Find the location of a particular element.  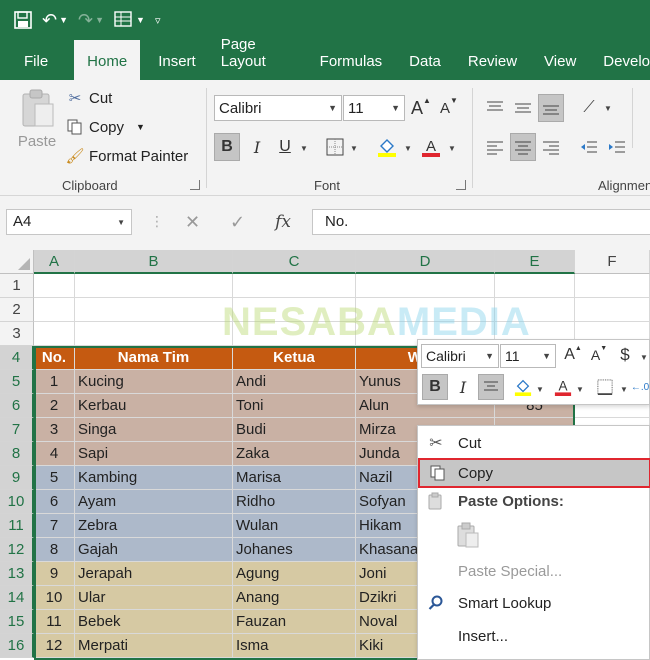

tab-file: File is located at coordinates (36, 60).